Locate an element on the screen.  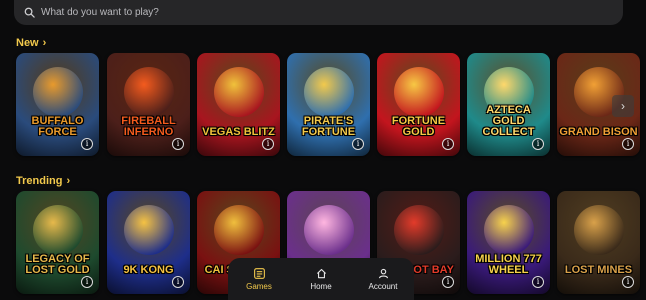
nav-account: Account is located at coordinates (383, 279).